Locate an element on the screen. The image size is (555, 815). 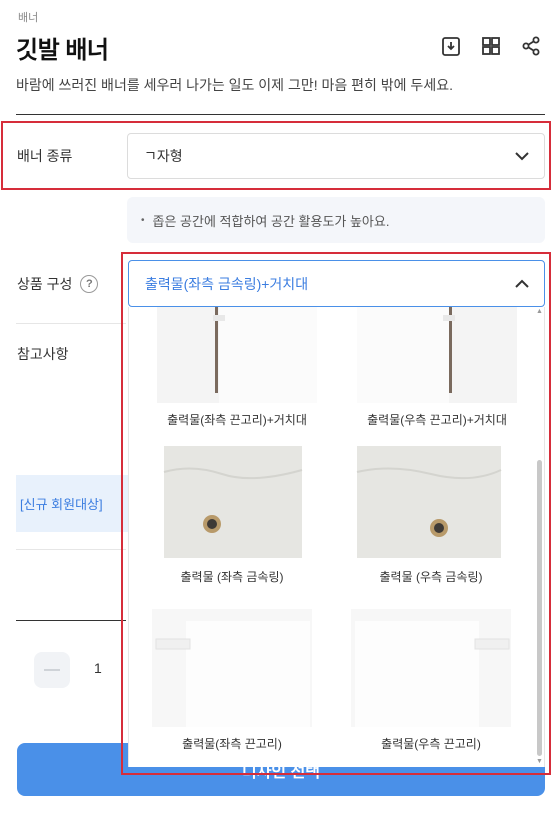
hint-box: • 좁은 공간에 적합하여 공간 활용도가 높아요. is located at coordinates (336, 220).